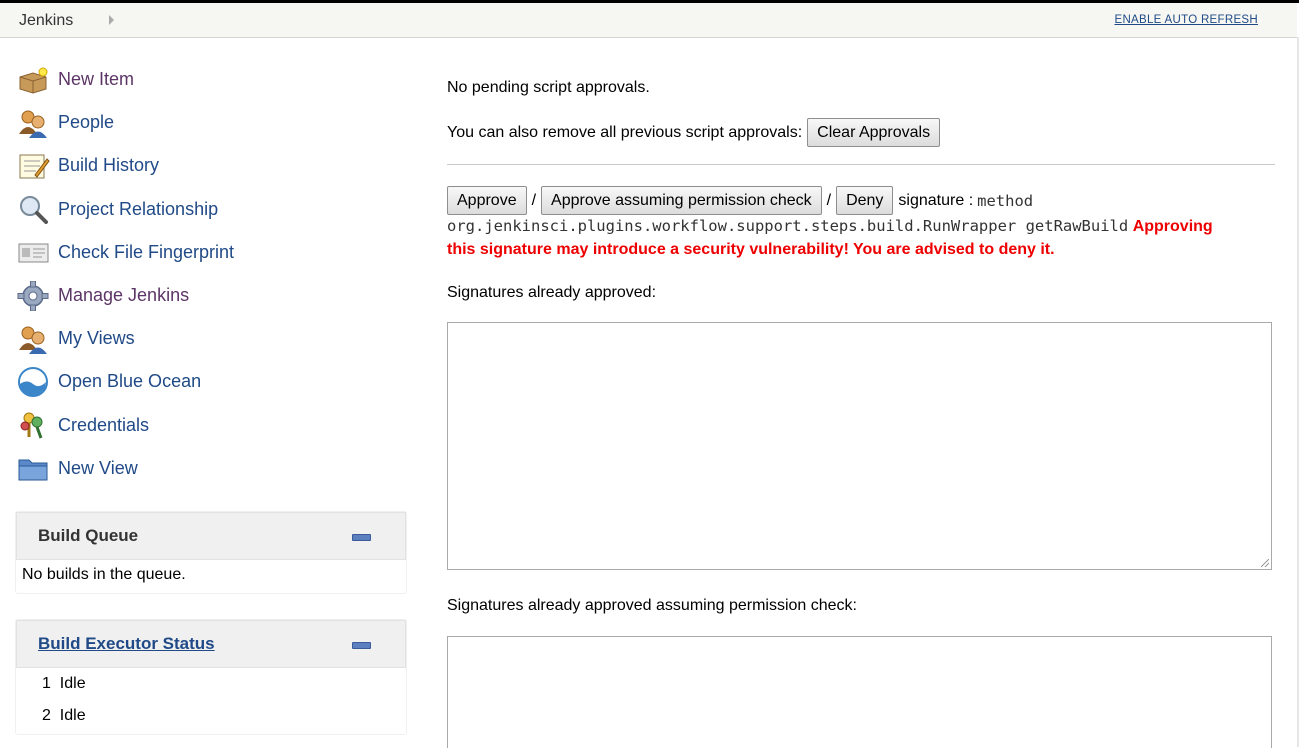 This screenshot has height=748, width=1299. What do you see at coordinates (548, 87) in the screenshot?
I see `no-pending-text: No pending script approvals.` at bounding box center [548, 87].